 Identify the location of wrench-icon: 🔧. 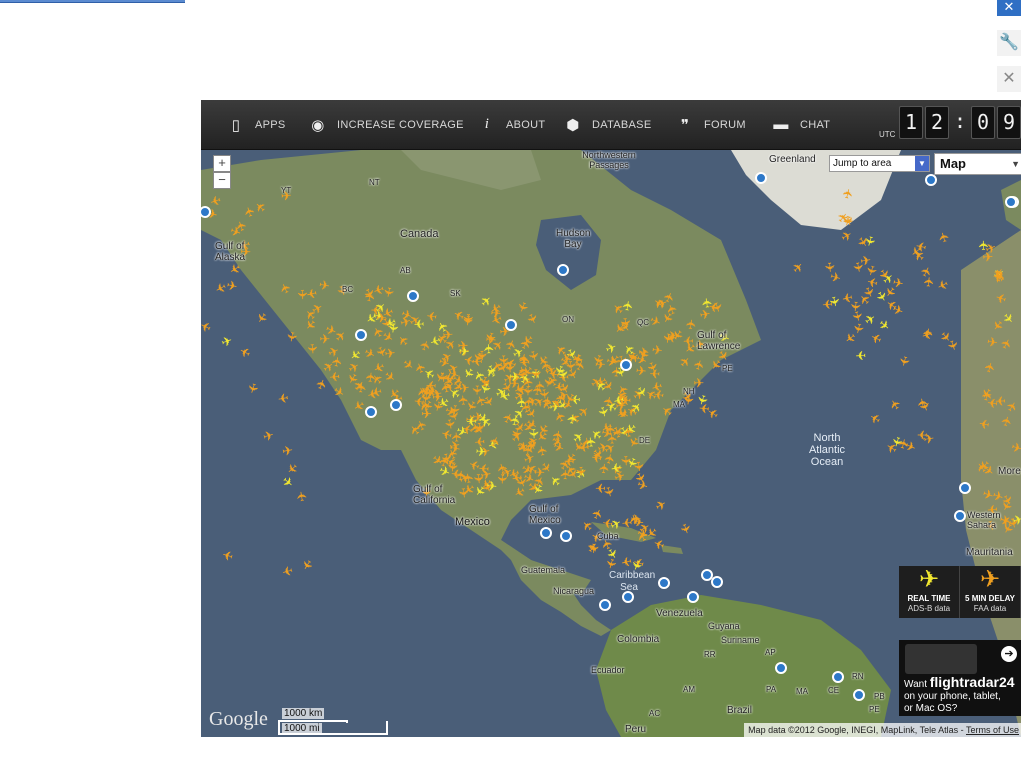
(1009, 43).